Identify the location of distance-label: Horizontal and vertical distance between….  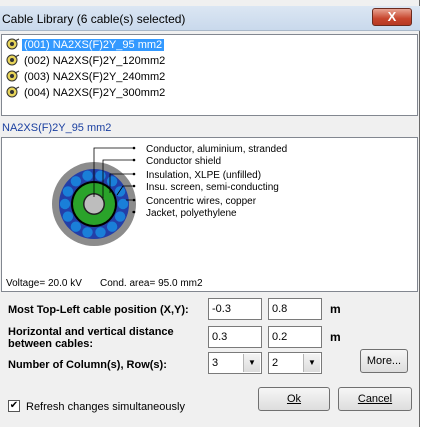
(91, 338).